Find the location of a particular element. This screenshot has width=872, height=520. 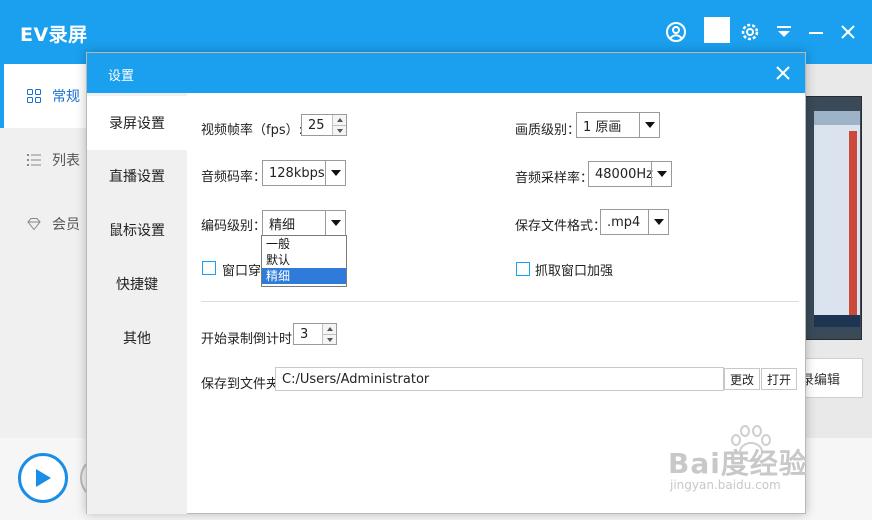

quality-value: 1 原画 is located at coordinates (602, 127).